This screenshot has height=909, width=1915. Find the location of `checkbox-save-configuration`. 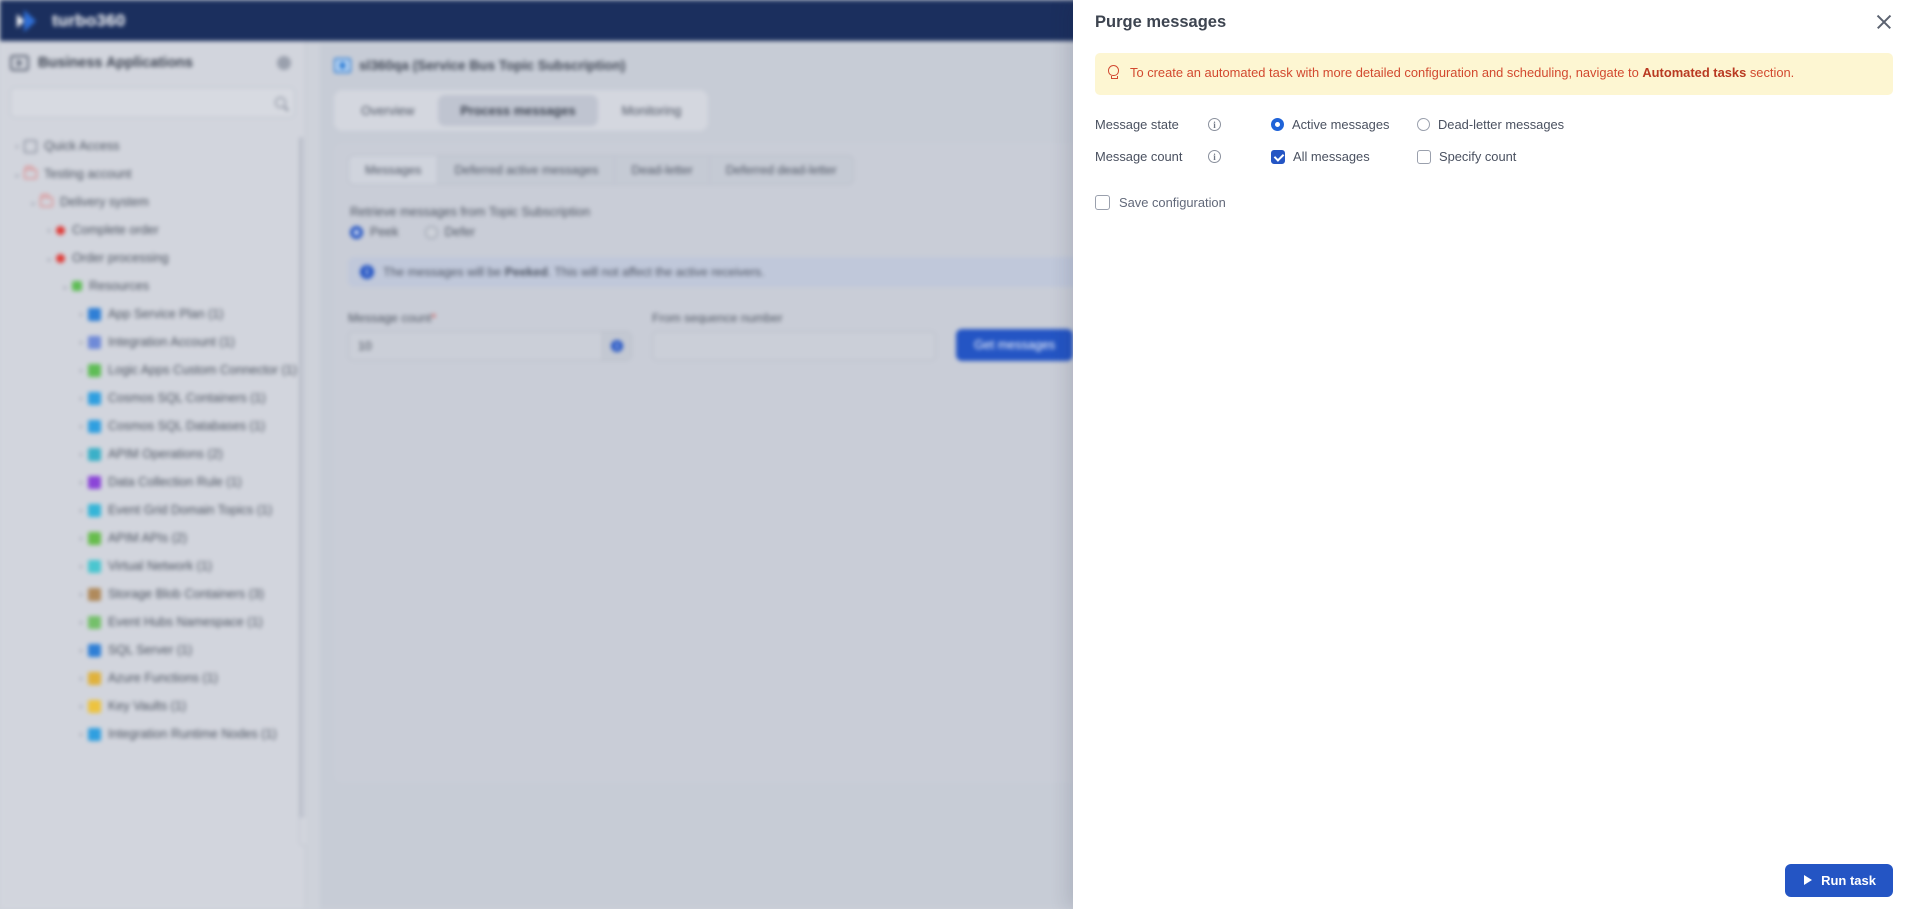

checkbox-save-configuration is located at coordinates (1102, 202).